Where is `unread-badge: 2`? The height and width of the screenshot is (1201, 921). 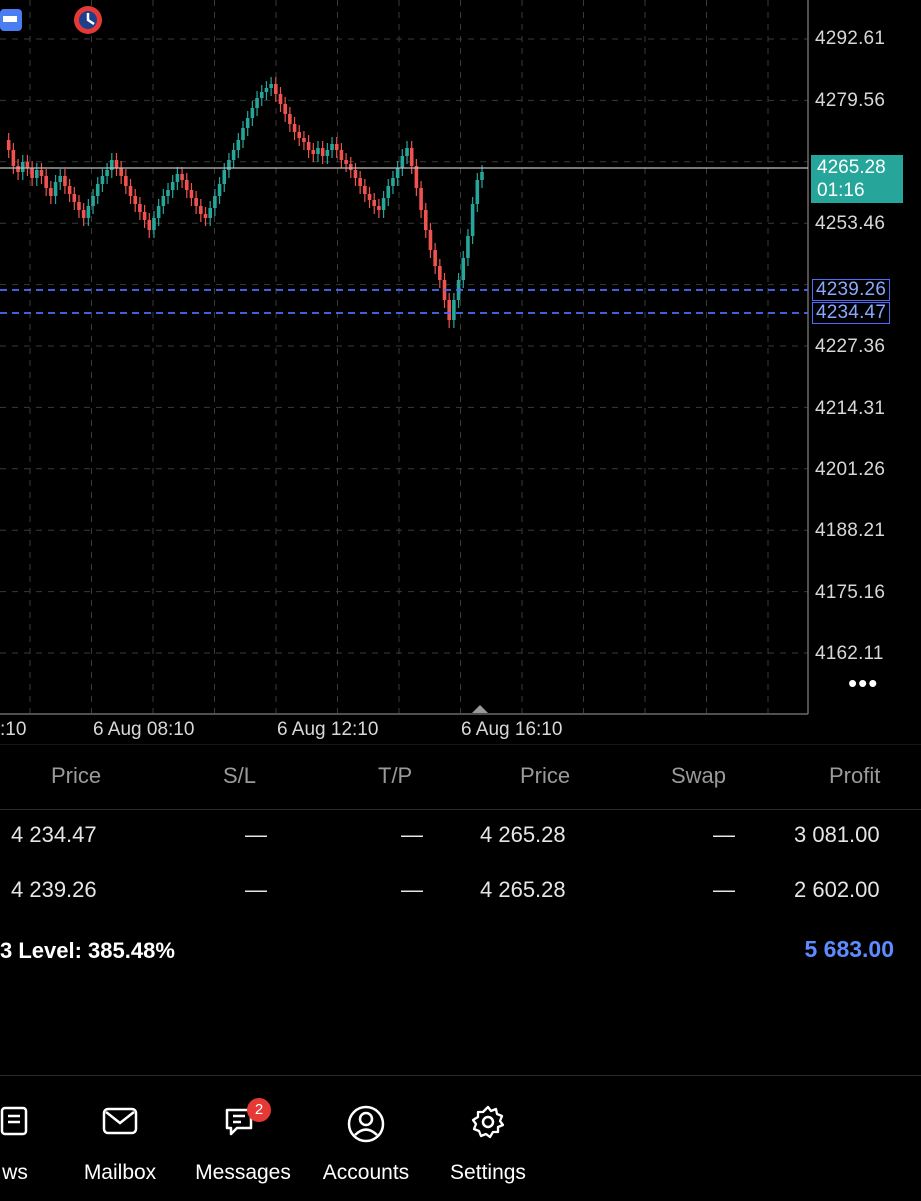 unread-badge: 2 is located at coordinates (259, 1110).